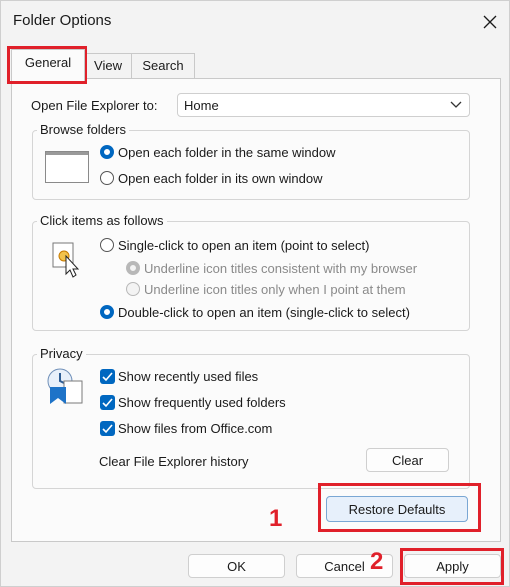 This screenshot has height=587, width=510. I want to click on frequent-folders-label: Show frequently used folders, so click(202, 402).